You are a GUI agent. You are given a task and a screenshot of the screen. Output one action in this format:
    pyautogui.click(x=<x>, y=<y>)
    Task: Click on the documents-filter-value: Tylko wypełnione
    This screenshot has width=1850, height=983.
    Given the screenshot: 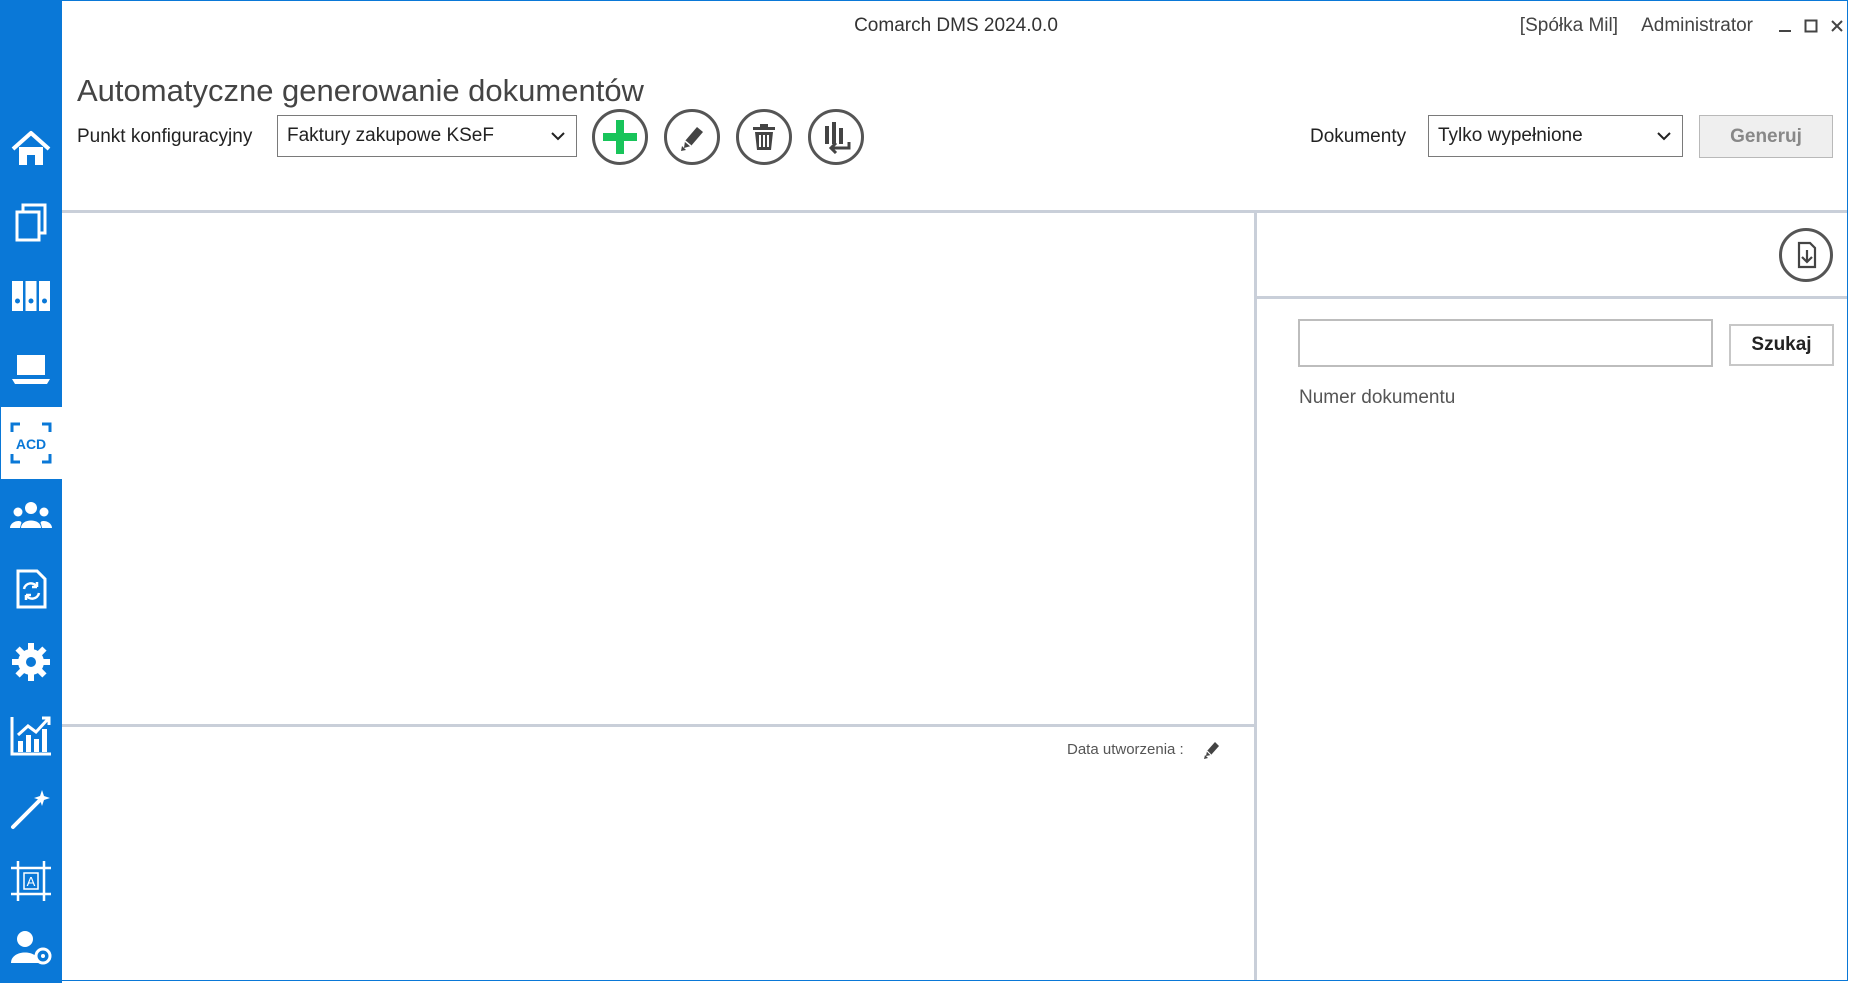 What is the action you would take?
    pyautogui.click(x=1510, y=135)
    